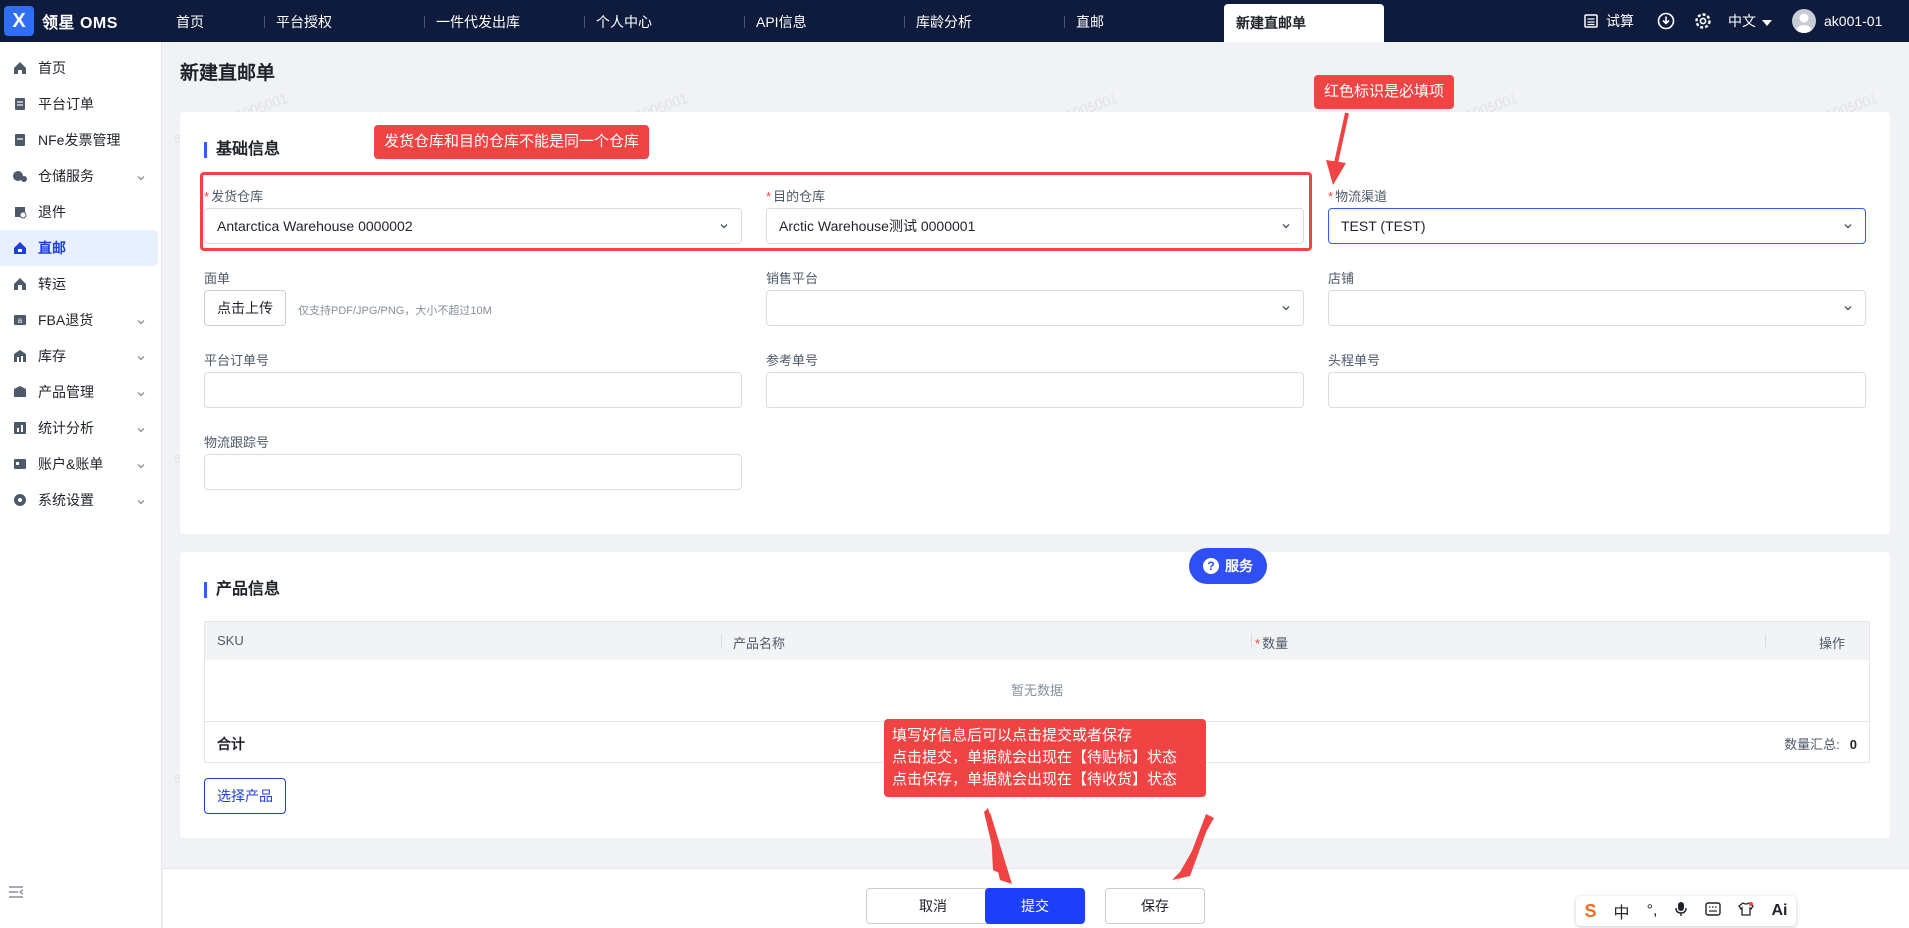 Image resolution: width=1909 pixels, height=928 pixels. Describe the element at coordinates (944, 21) in the screenshot. I see `topnav-tab-inventory-age: 库龄分析` at that location.